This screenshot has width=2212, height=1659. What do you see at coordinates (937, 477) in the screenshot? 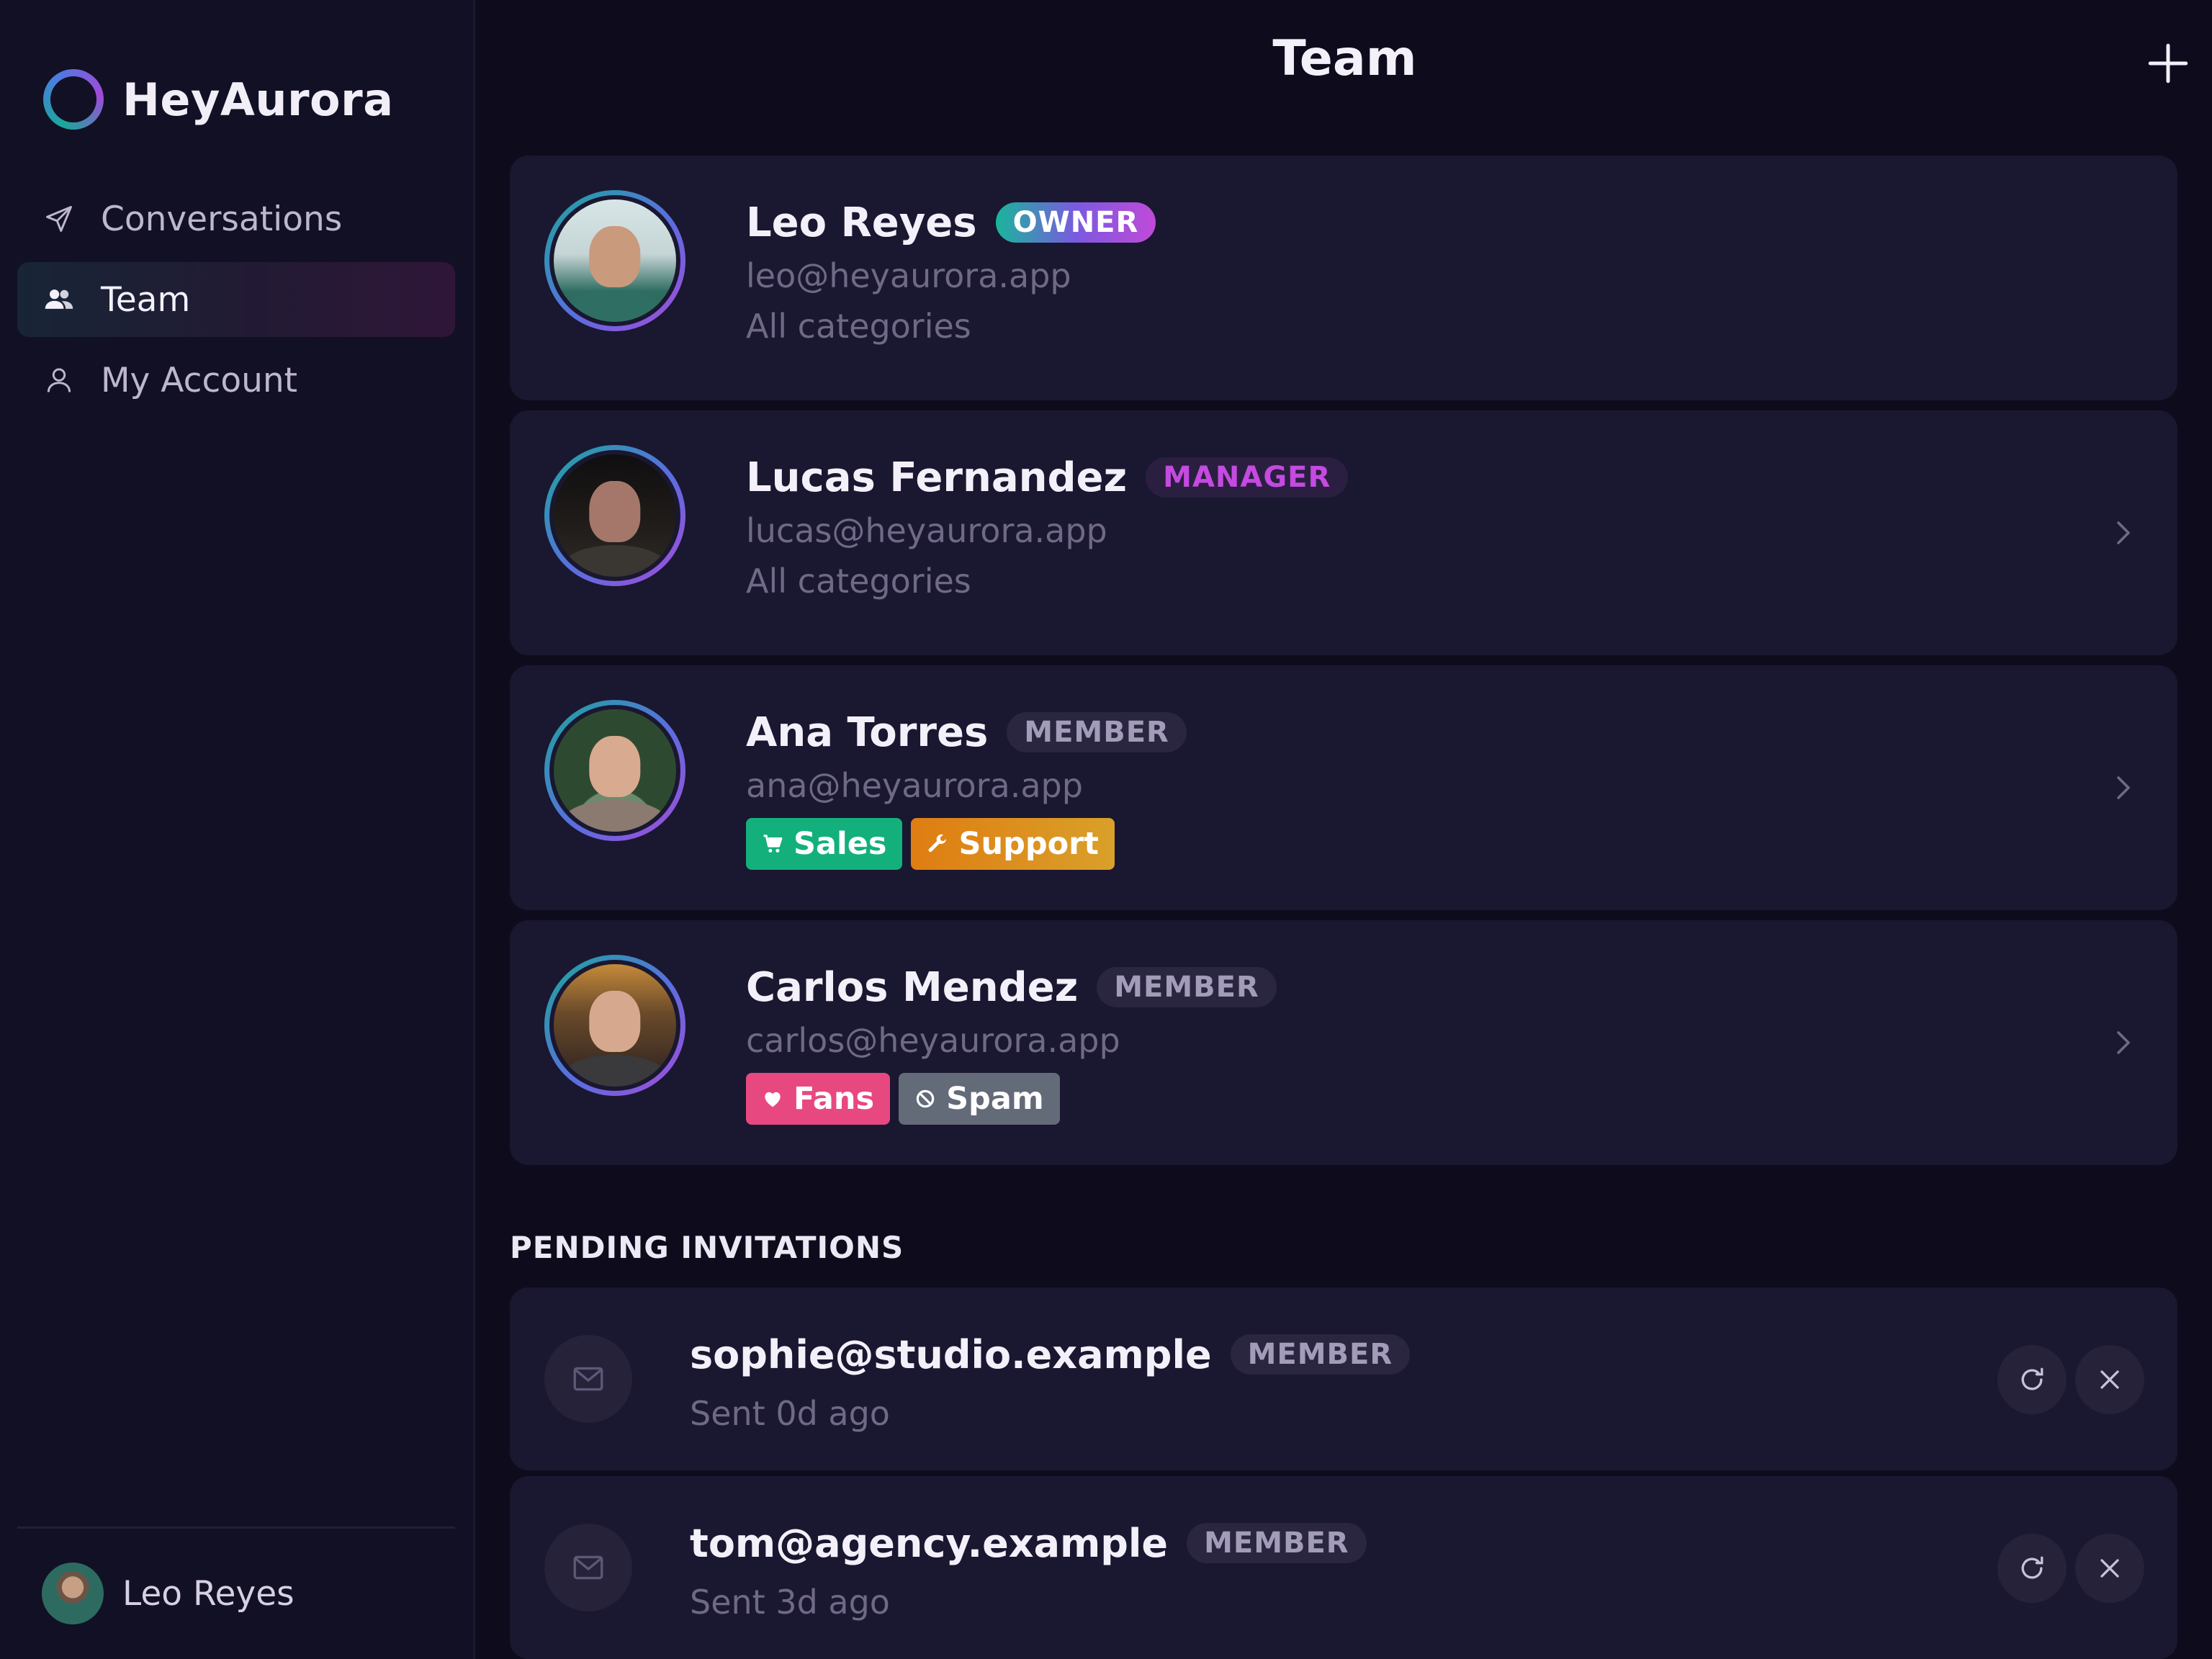
I see `member-name: Lucas Fernandez` at bounding box center [937, 477].